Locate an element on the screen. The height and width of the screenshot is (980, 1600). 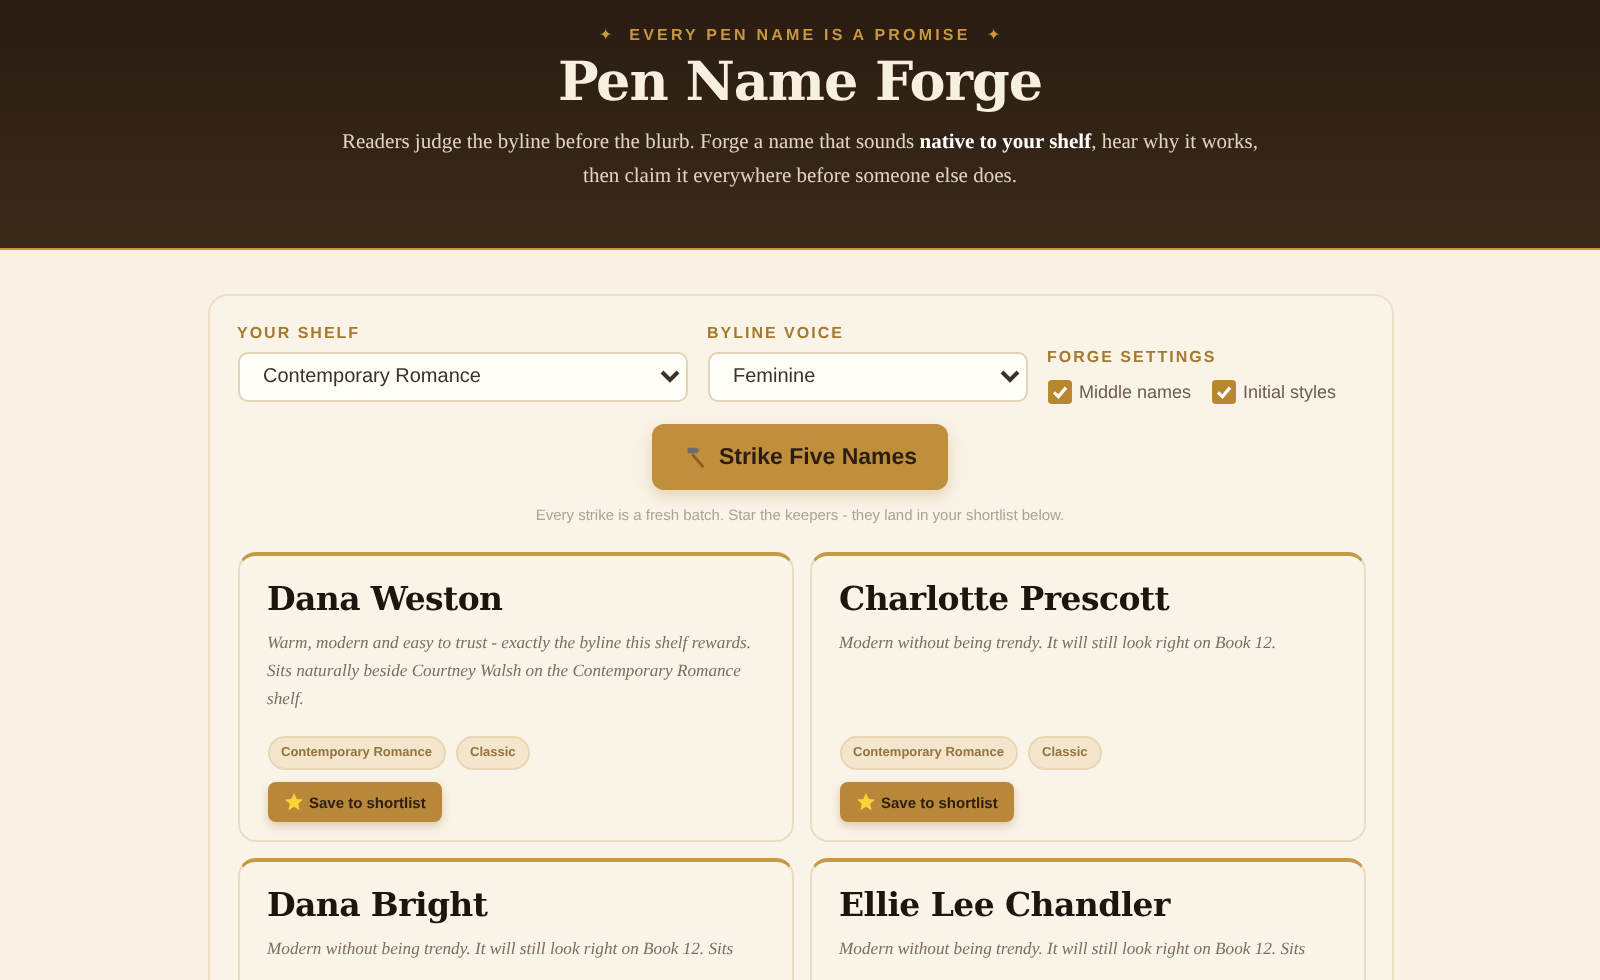
shelf-select: Contemporary Romance is located at coordinates (462, 377).